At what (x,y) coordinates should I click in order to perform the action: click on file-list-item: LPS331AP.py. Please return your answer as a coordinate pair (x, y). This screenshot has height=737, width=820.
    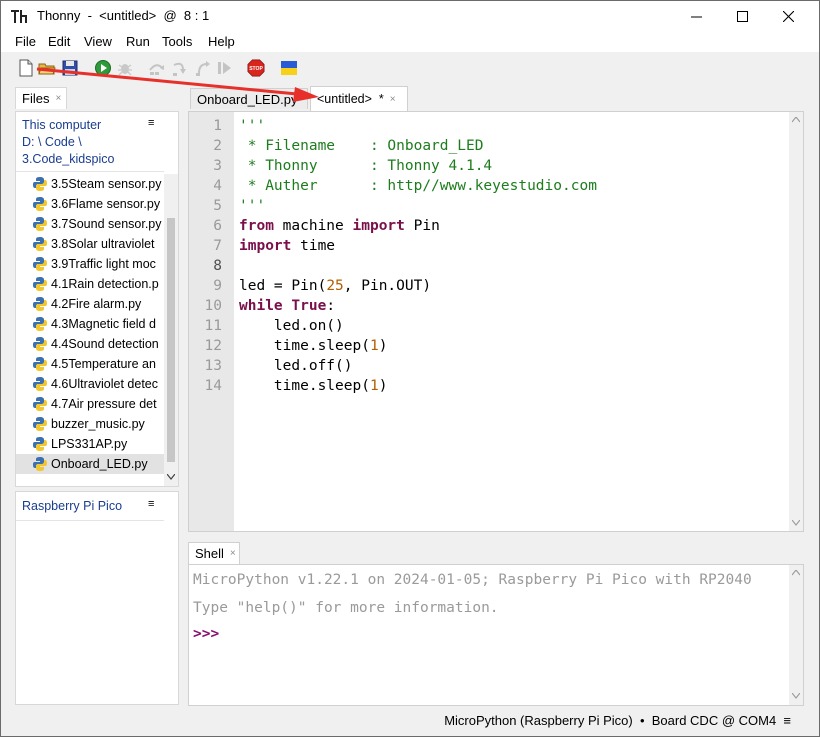
    Looking at the image, I should click on (90, 444).